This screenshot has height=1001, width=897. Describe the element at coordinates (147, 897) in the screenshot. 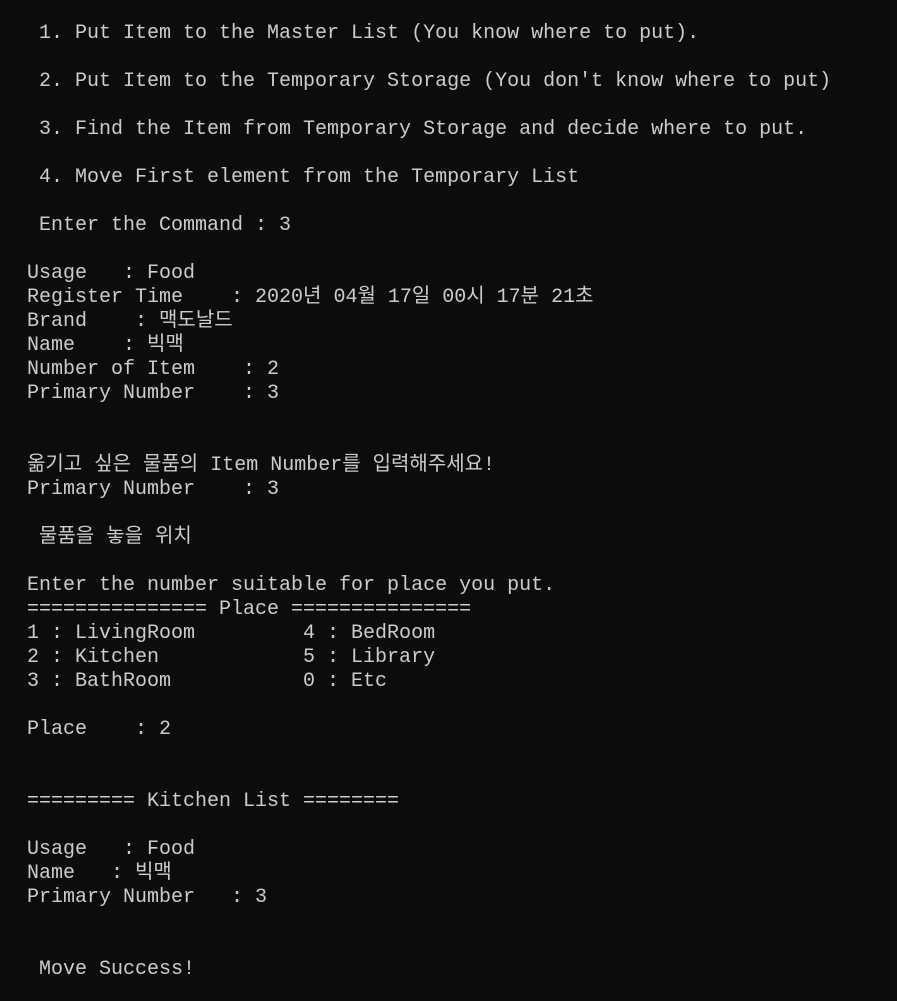

I see `kitchen-item-primary-number: Primary Number : 3` at that location.